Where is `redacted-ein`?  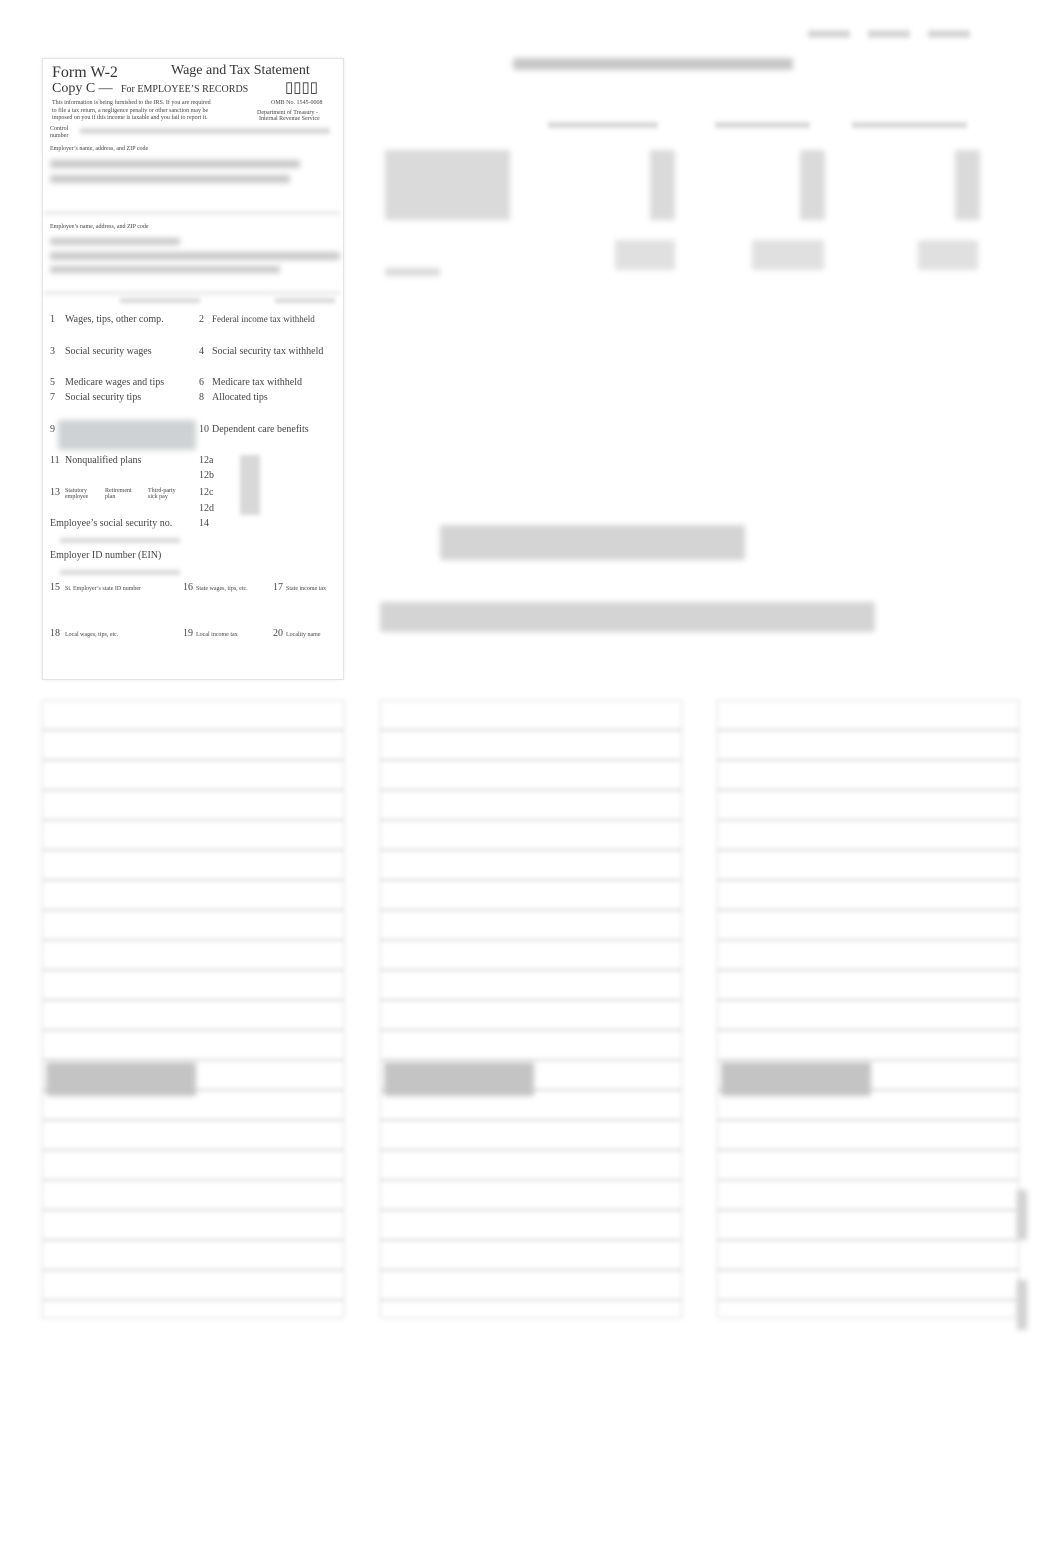 redacted-ein is located at coordinates (120, 572).